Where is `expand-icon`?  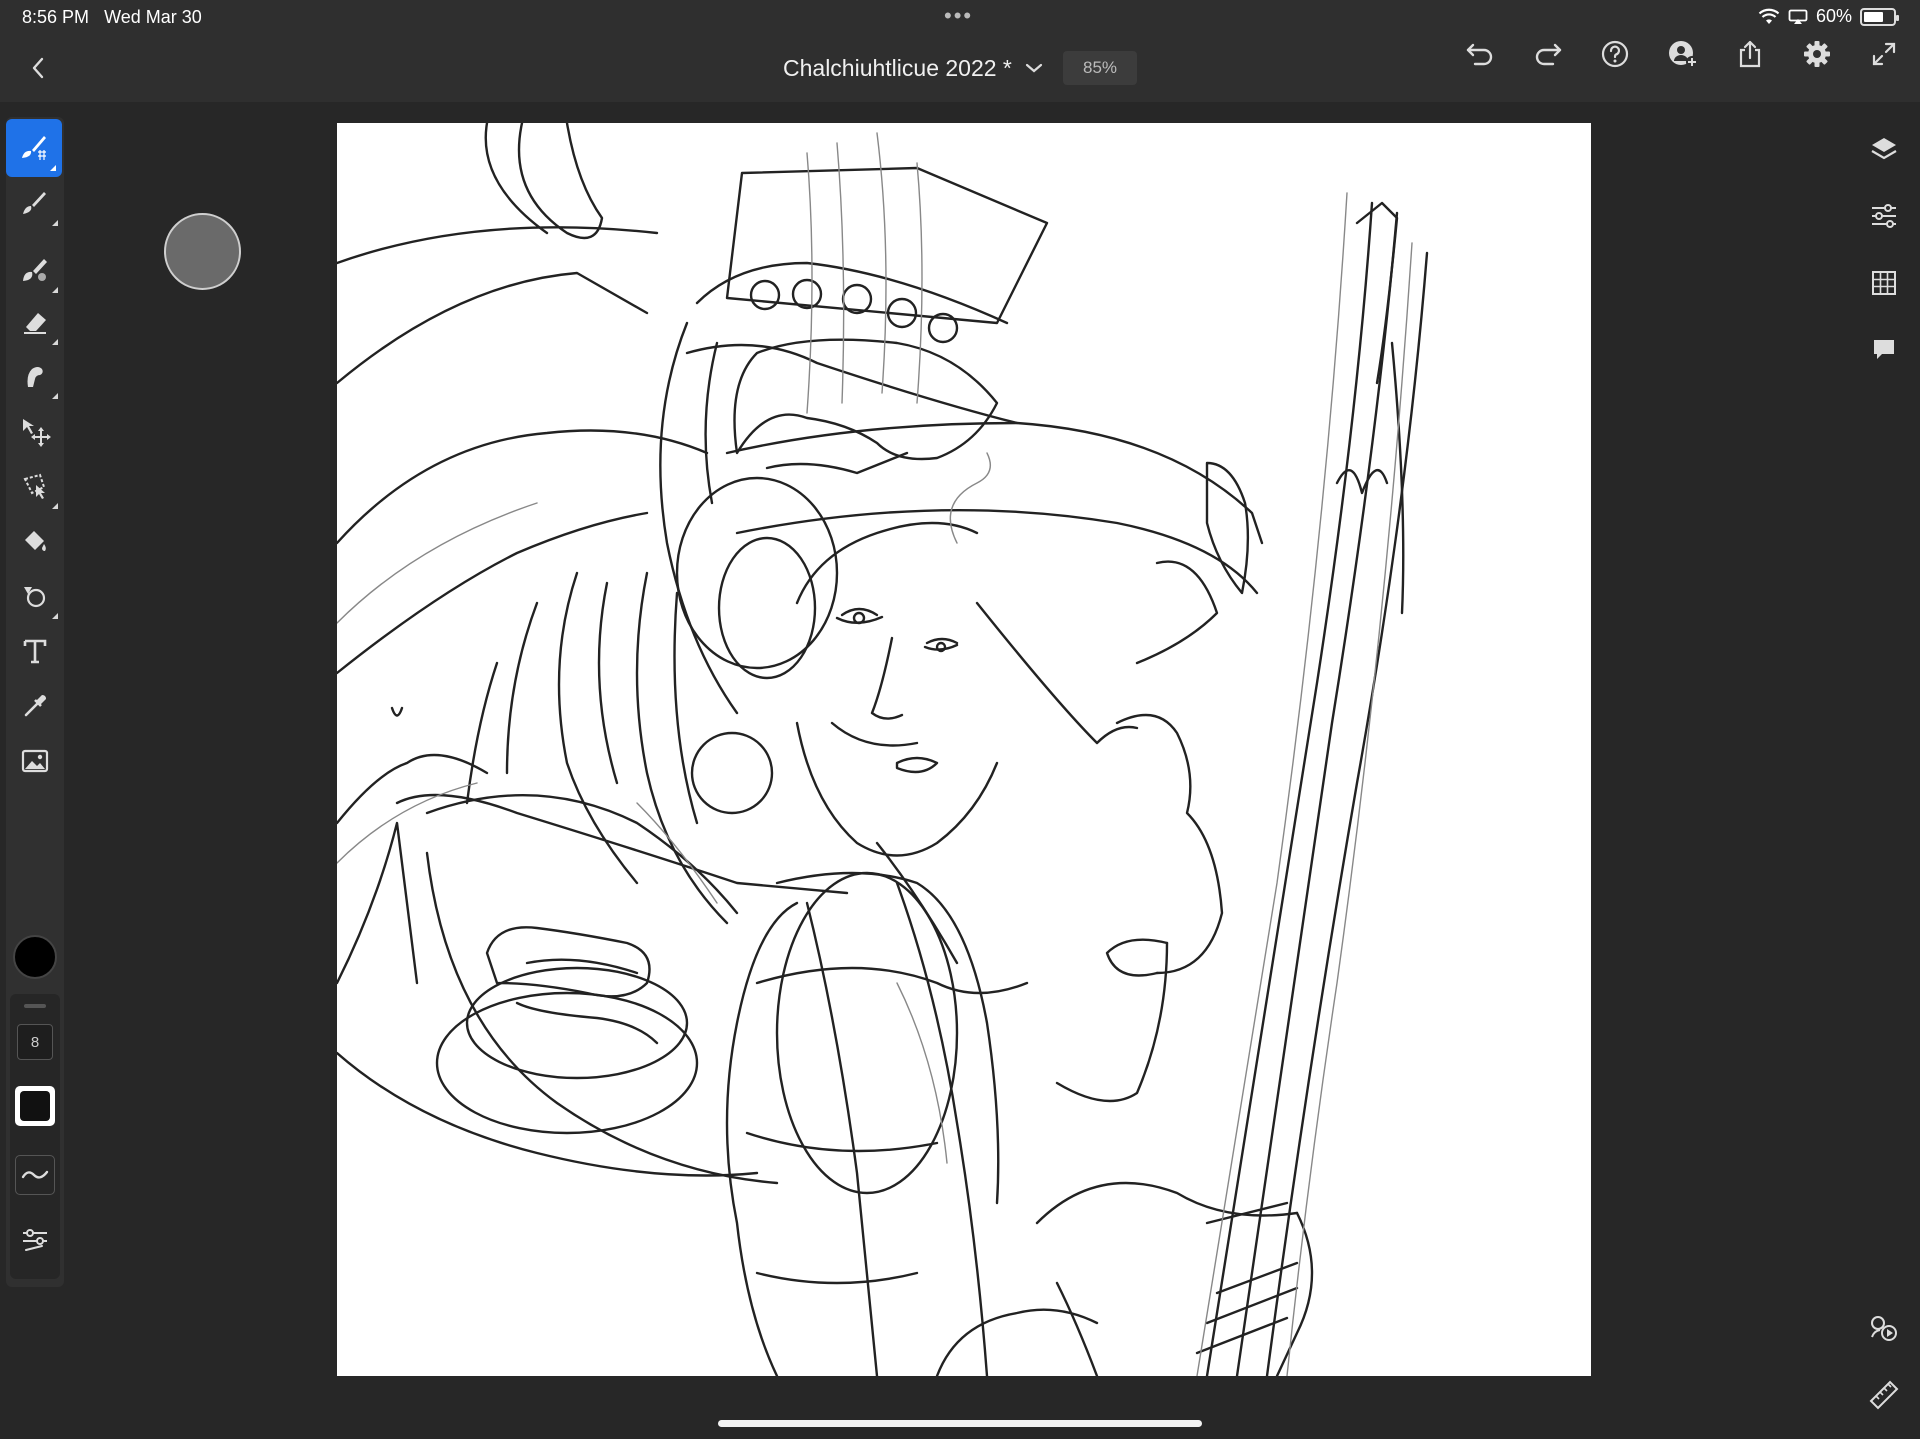 expand-icon is located at coordinates (1884, 54).